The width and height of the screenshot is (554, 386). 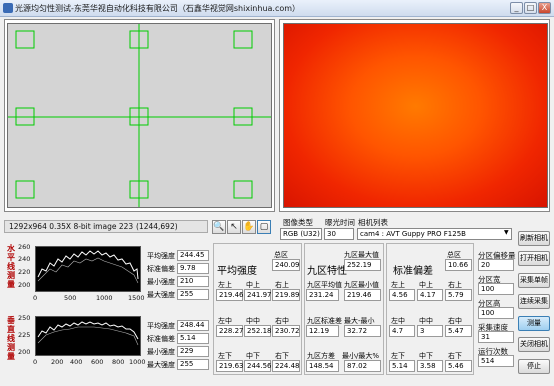 What do you see at coordinates (534, 280) in the screenshot?
I see `single-capture-button: 采集单帧` at bounding box center [534, 280].